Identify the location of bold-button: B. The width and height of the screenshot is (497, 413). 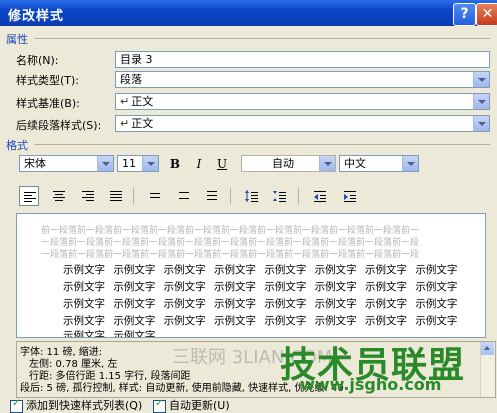
(175, 164).